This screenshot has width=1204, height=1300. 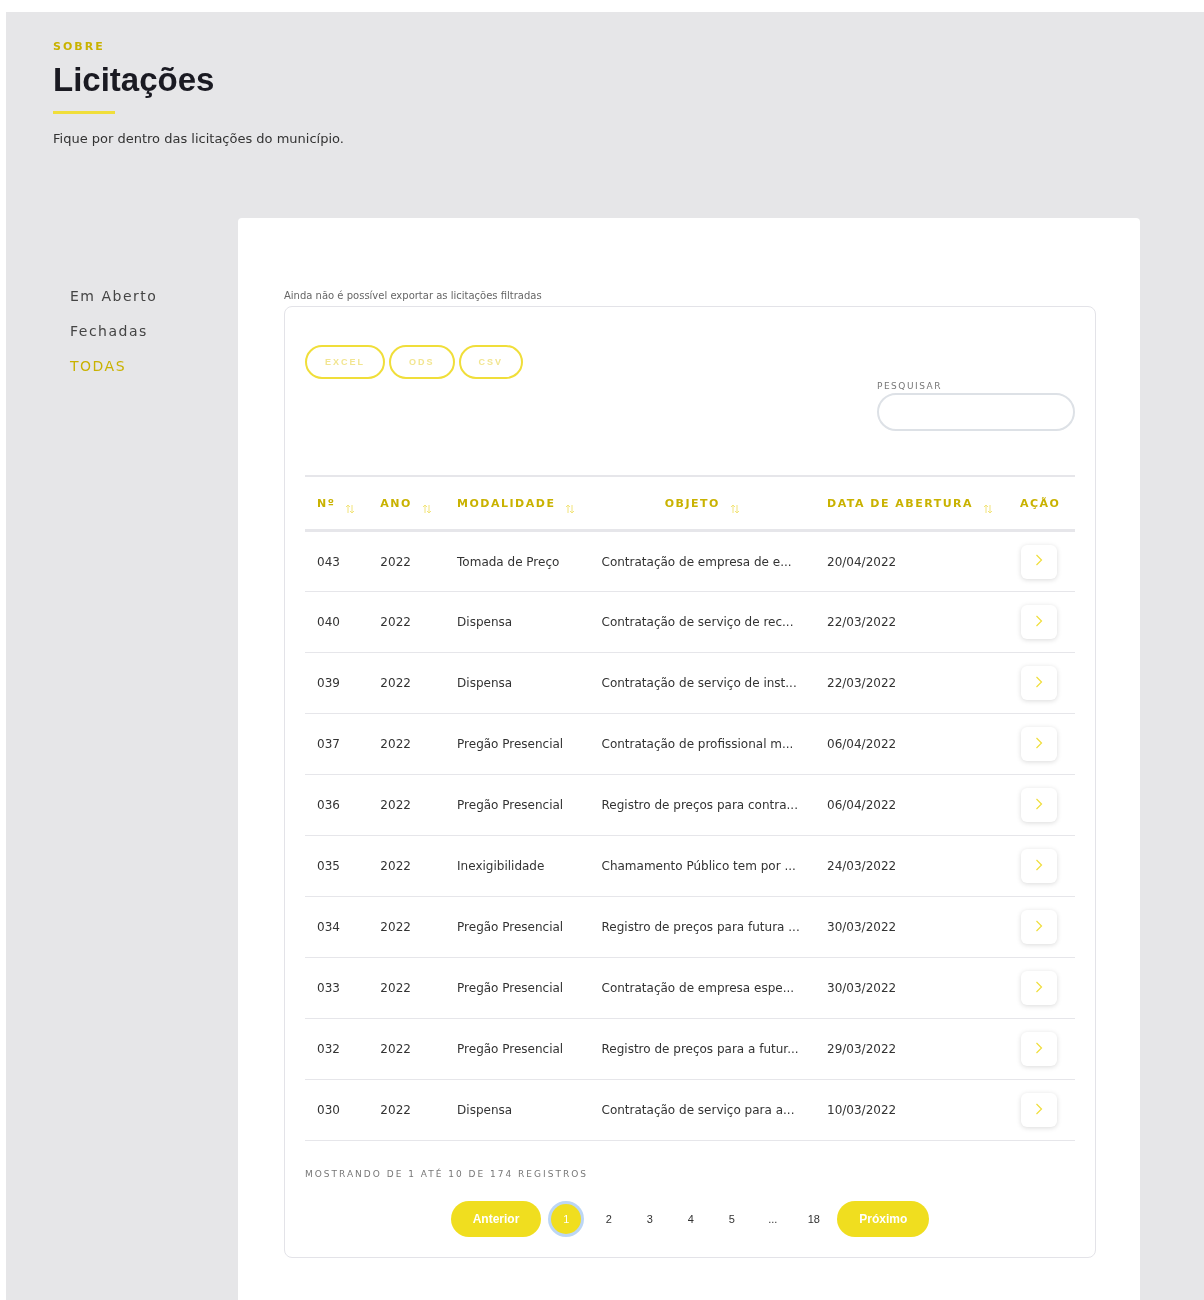 I want to click on table-cell: 24/03/2022, so click(x=911, y=866).